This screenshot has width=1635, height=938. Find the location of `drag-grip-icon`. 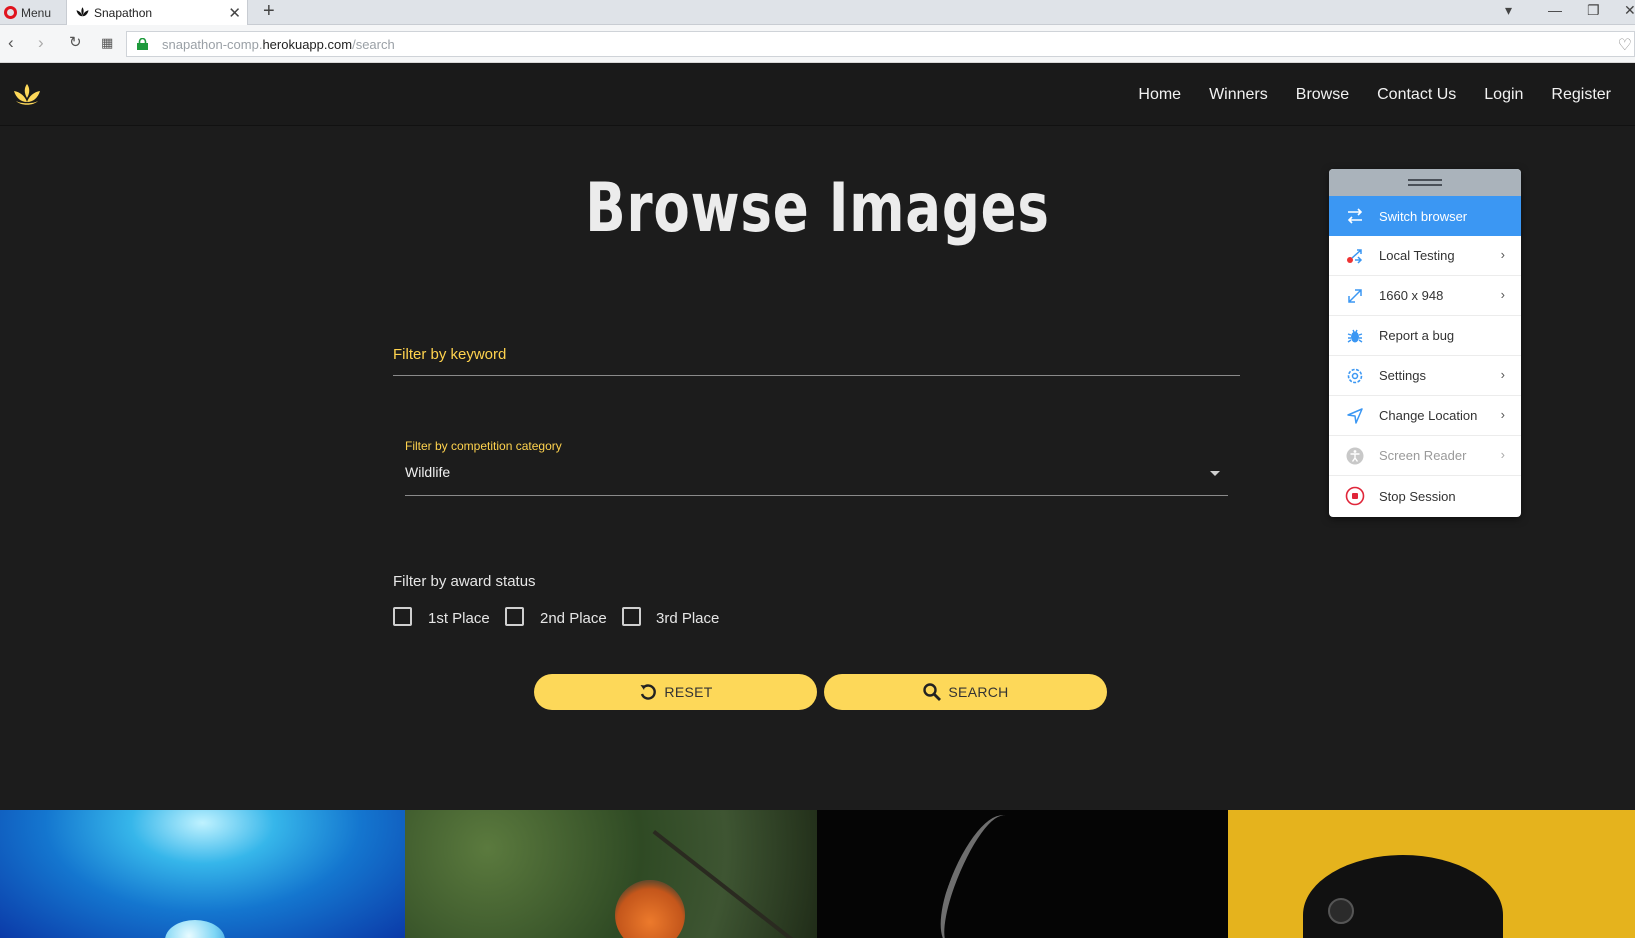

drag-grip-icon is located at coordinates (1425, 182).